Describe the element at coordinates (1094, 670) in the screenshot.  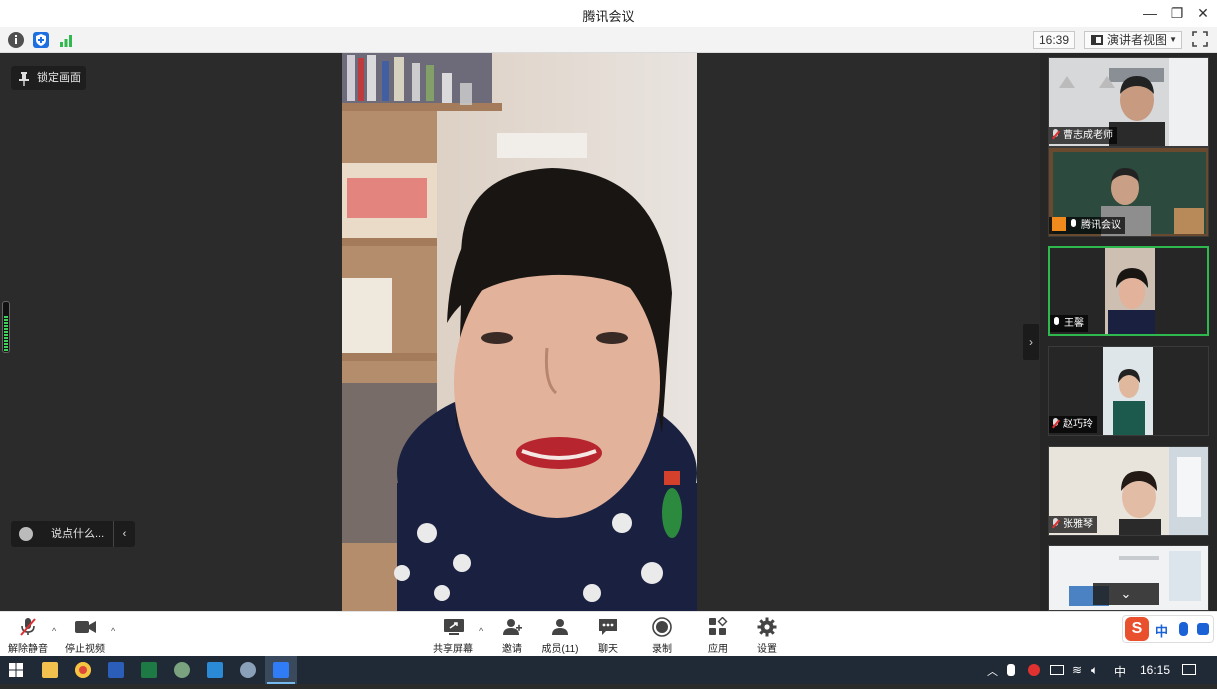
I see `volume-icon: 🔈︎` at that location.